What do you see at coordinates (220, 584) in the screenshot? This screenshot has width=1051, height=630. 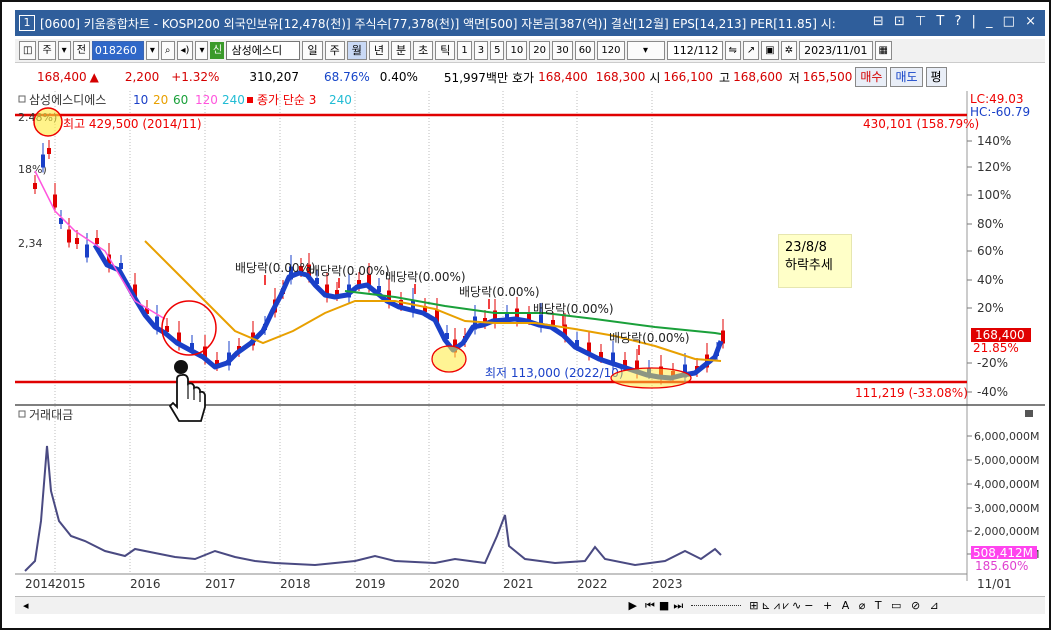 I see `x-axis-label: 2017` at bounding box center [220, 584].